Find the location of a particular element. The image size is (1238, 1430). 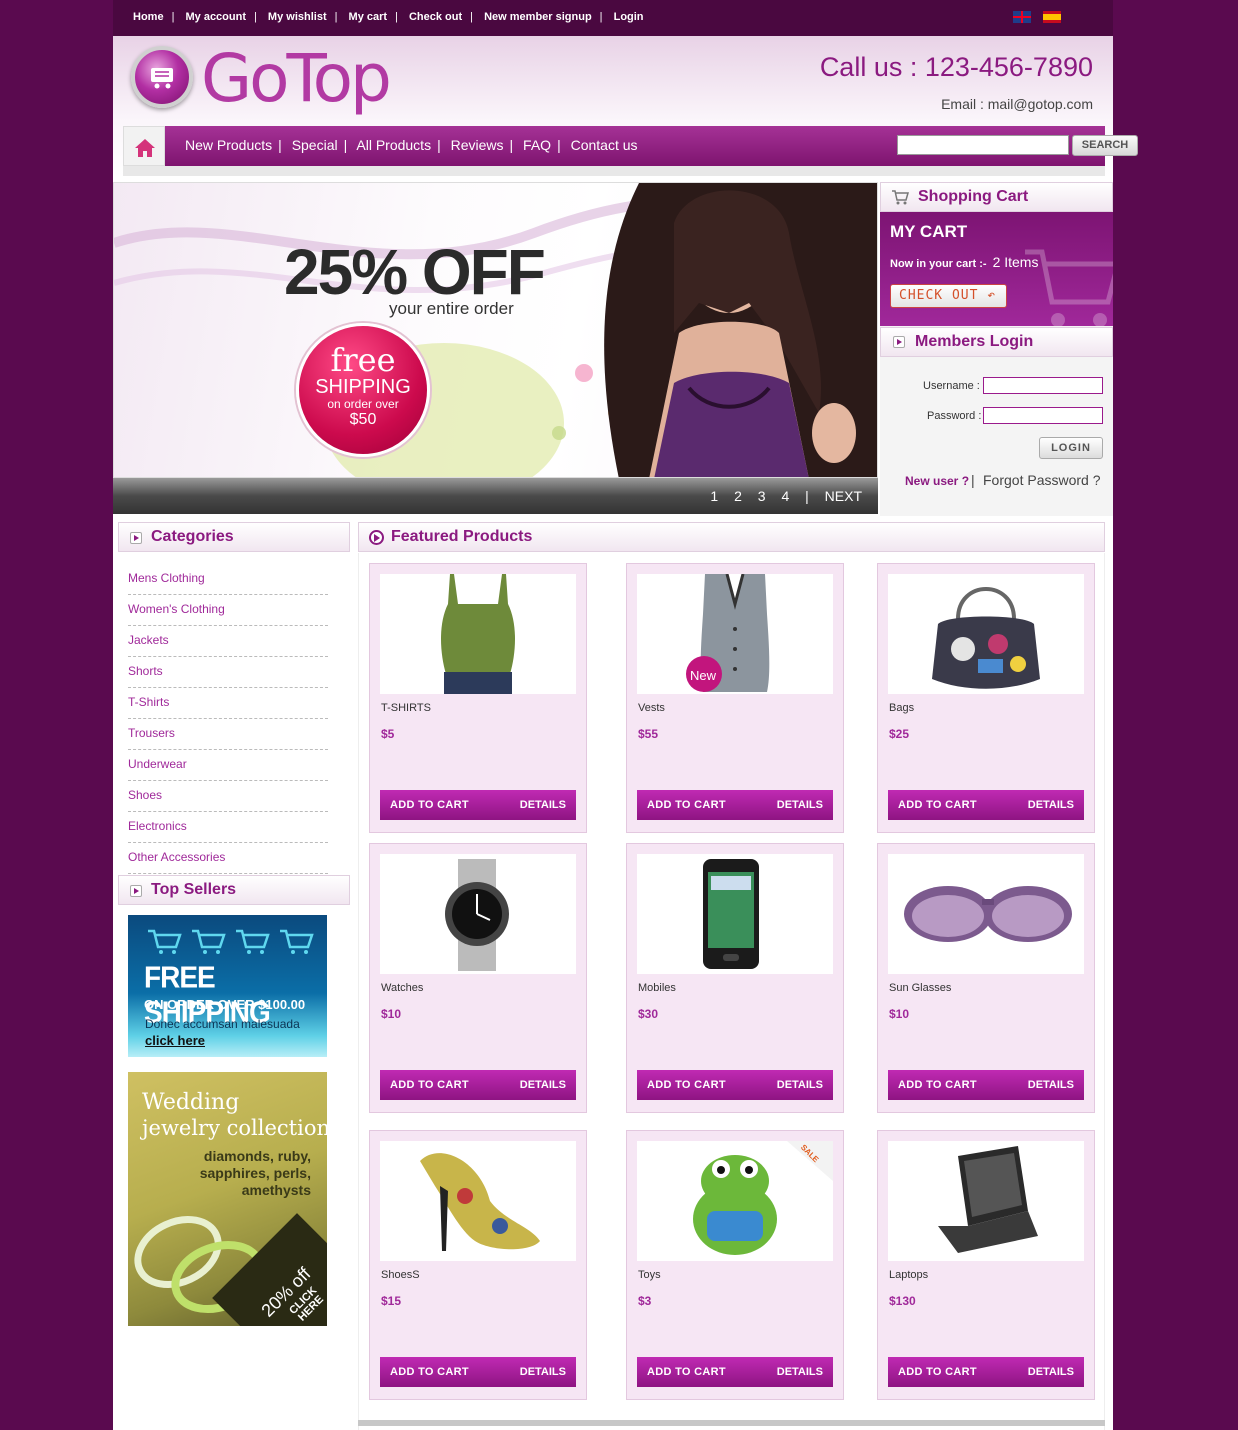

category-item: Electronics is located at coordinates (228, 827).